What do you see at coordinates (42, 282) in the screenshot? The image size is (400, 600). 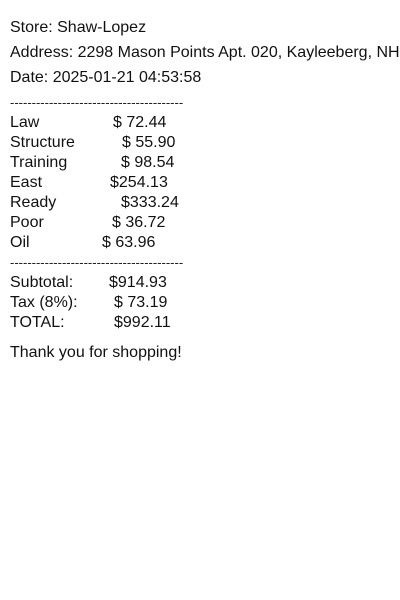 I see `subtotal-label: Subtotal:` at bounding box center [42, 282].